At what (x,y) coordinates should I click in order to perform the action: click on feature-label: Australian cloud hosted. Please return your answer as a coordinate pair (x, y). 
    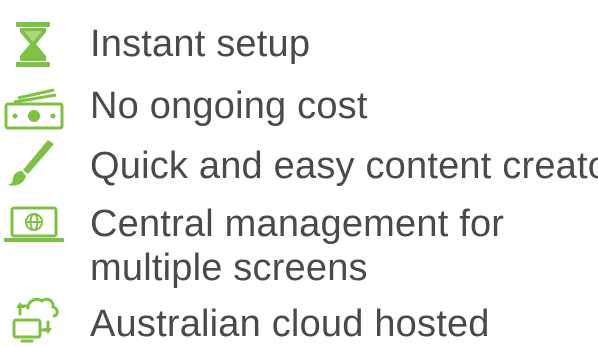
    Looking at the image, I should click on (290, 324).